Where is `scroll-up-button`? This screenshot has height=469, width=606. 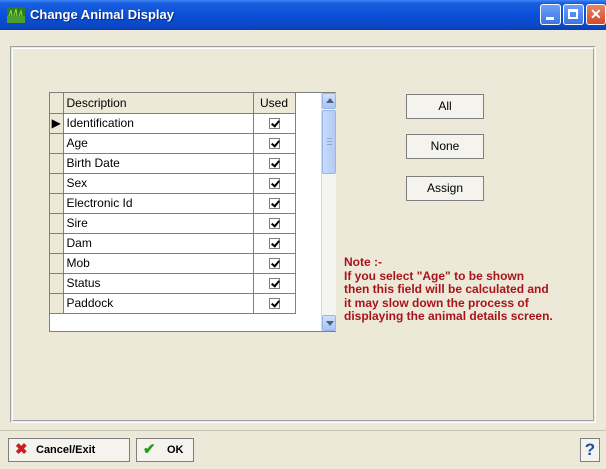
scroll-up-button is located at coordinates (329, 101).